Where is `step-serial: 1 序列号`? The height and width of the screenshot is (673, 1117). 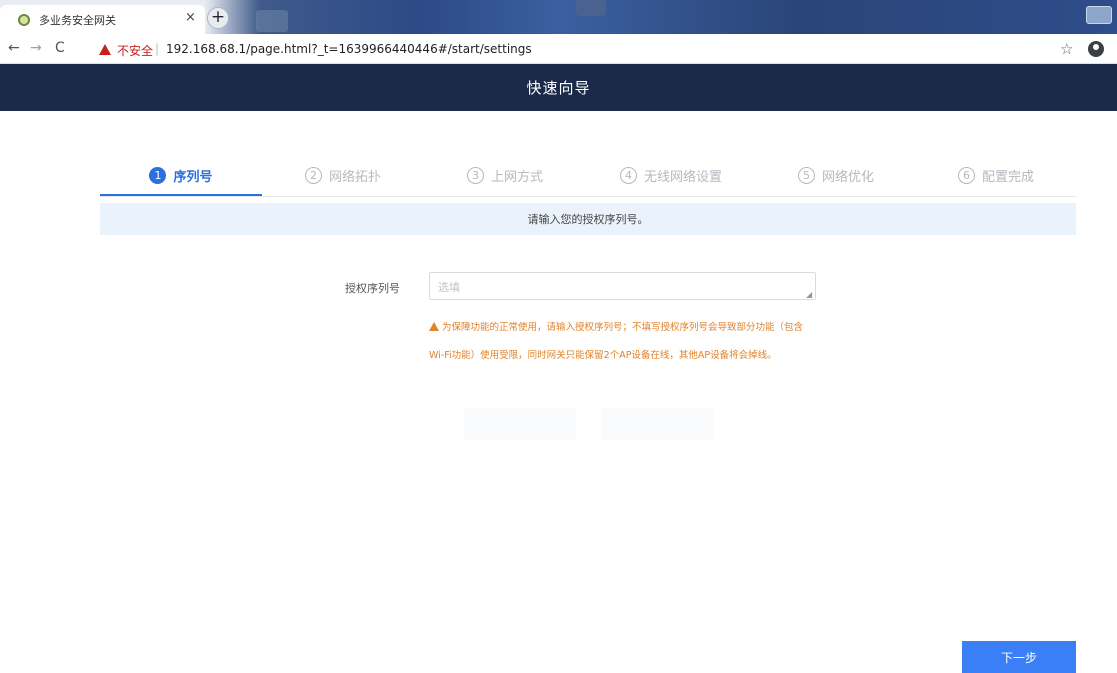
step-serial: 1 序列号 is located at coordinates (181, 175).